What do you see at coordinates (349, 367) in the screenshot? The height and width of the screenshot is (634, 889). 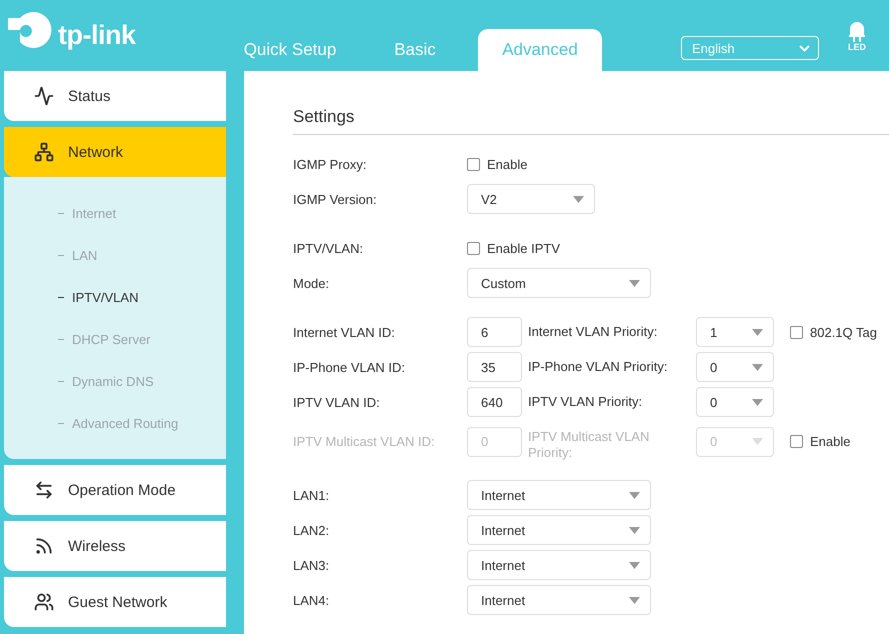 I see `field-label: IP-Phone VLAN ID:` at bounding box center [349, 367].